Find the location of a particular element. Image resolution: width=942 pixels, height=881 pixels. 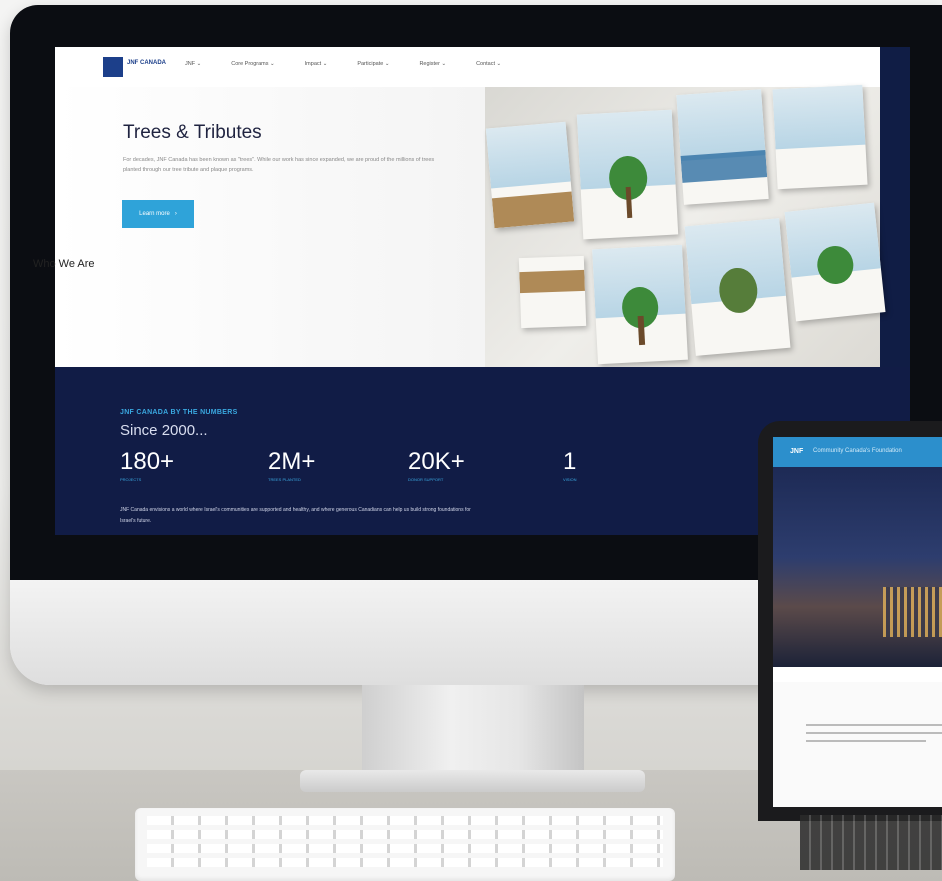

stat-projects: 180+ PROJECTS is located at coordinates (147, 465).